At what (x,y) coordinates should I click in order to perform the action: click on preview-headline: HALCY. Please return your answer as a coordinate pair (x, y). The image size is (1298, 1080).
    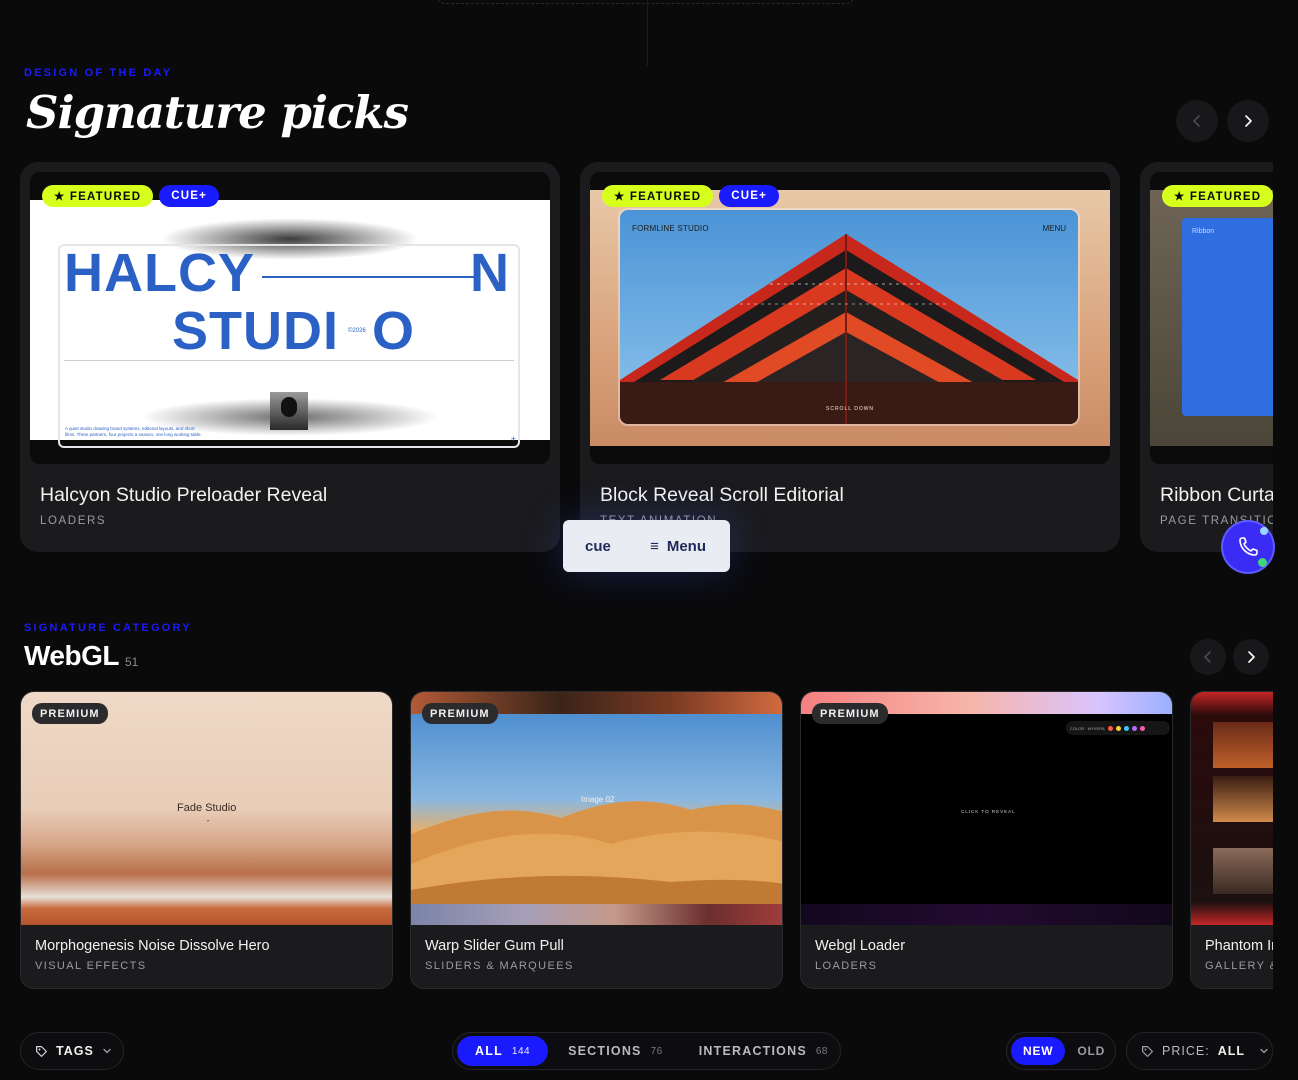
    Looking at the image, I should click on (159, 273).